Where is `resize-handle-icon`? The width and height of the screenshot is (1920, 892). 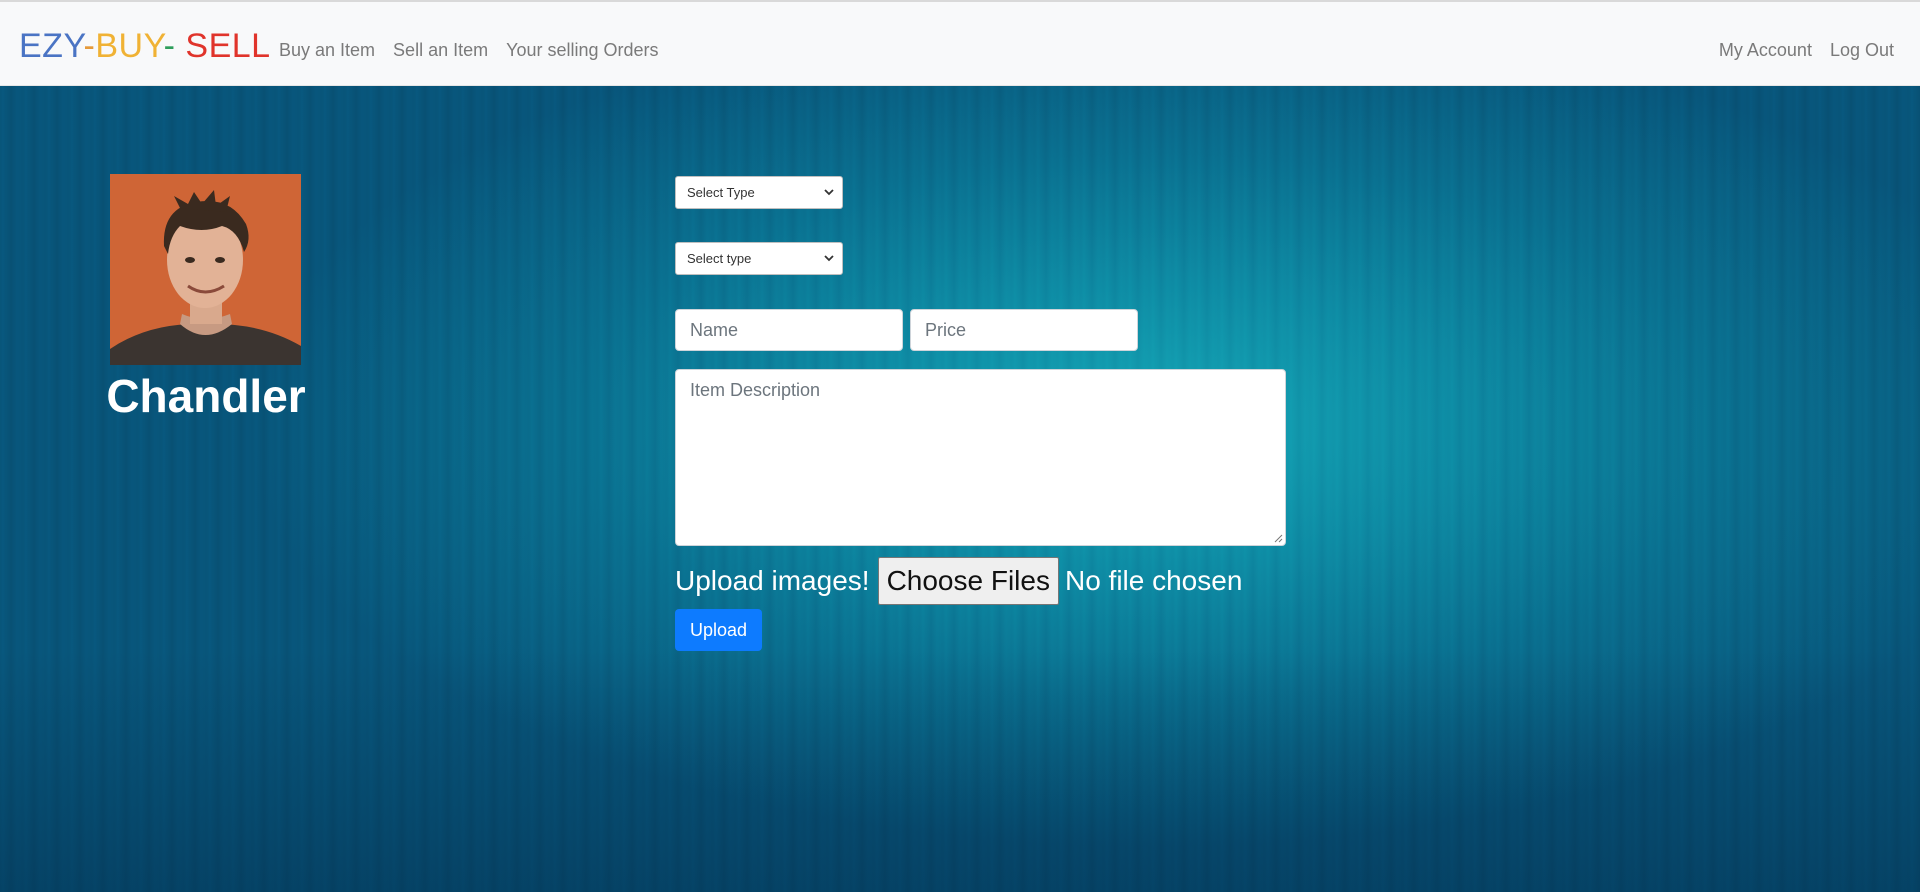 resize-handle-icon is located at coordinates (1278, 538).